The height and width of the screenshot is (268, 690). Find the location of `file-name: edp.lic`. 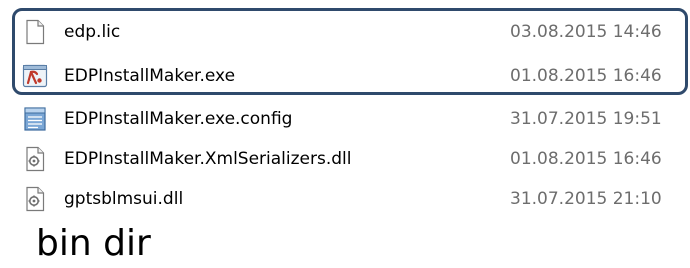

file-name: edp.lic is located at coordinates (92, 32).